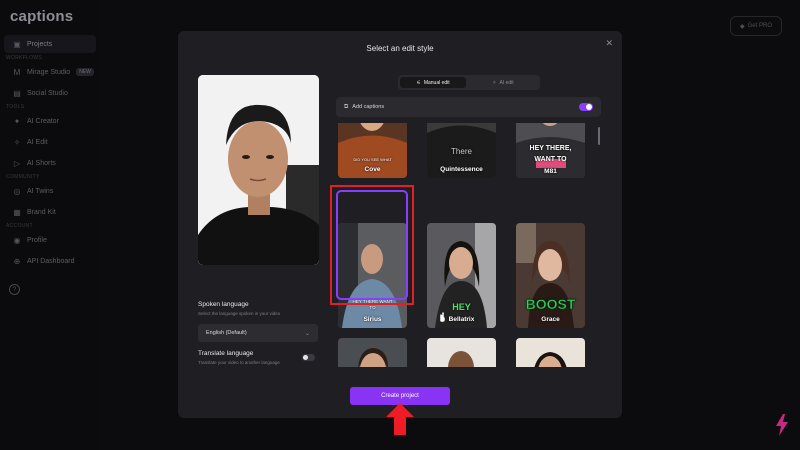 This screenshot has height=450, width=800. What do you see at coordinates (400, 48) in the screenshot?
I see `modal-title: Select an edit style` at bounding box center [400, 48].